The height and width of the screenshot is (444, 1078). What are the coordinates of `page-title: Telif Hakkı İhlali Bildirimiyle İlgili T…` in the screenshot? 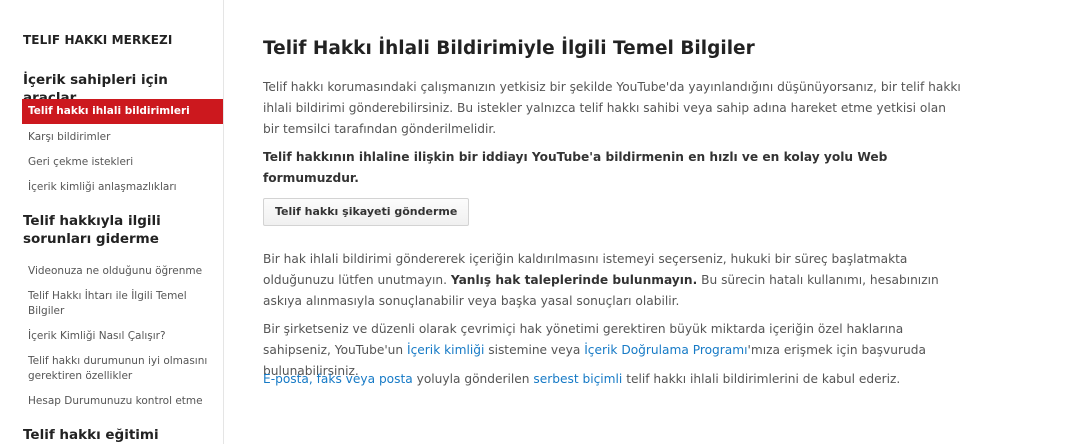 It's located at (509, 48).